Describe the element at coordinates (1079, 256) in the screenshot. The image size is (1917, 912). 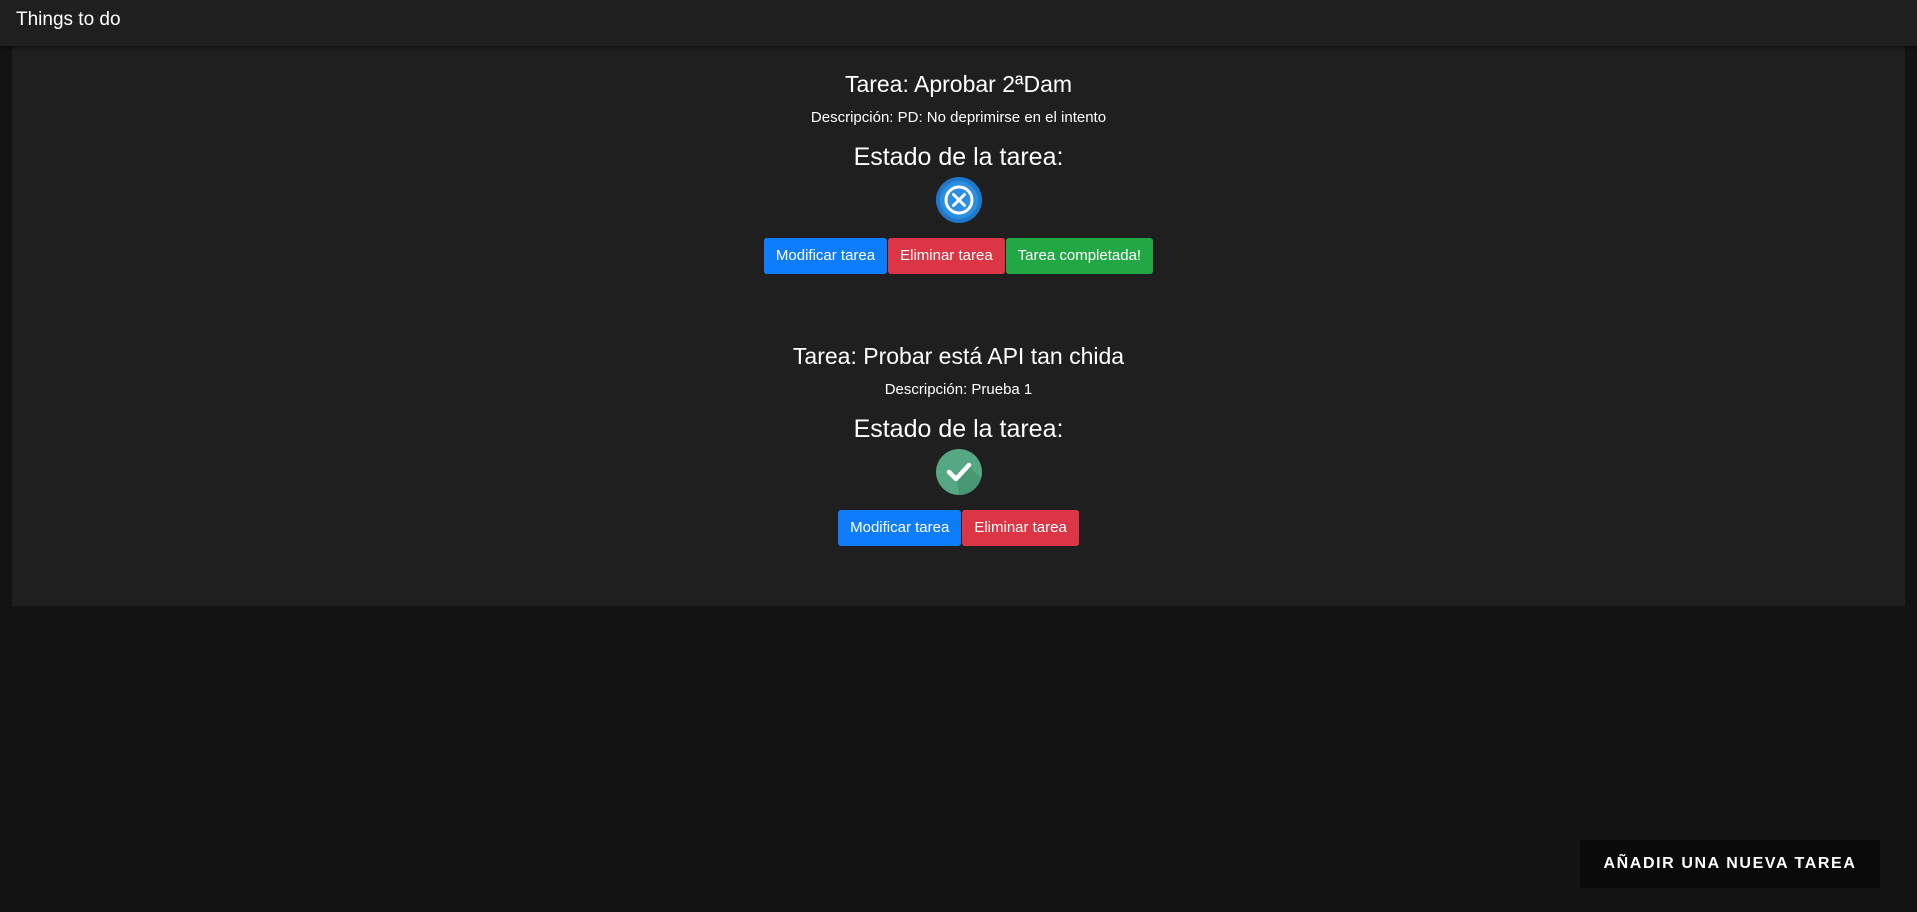
I see `complete-task-button: Tarea completada!` at that location.